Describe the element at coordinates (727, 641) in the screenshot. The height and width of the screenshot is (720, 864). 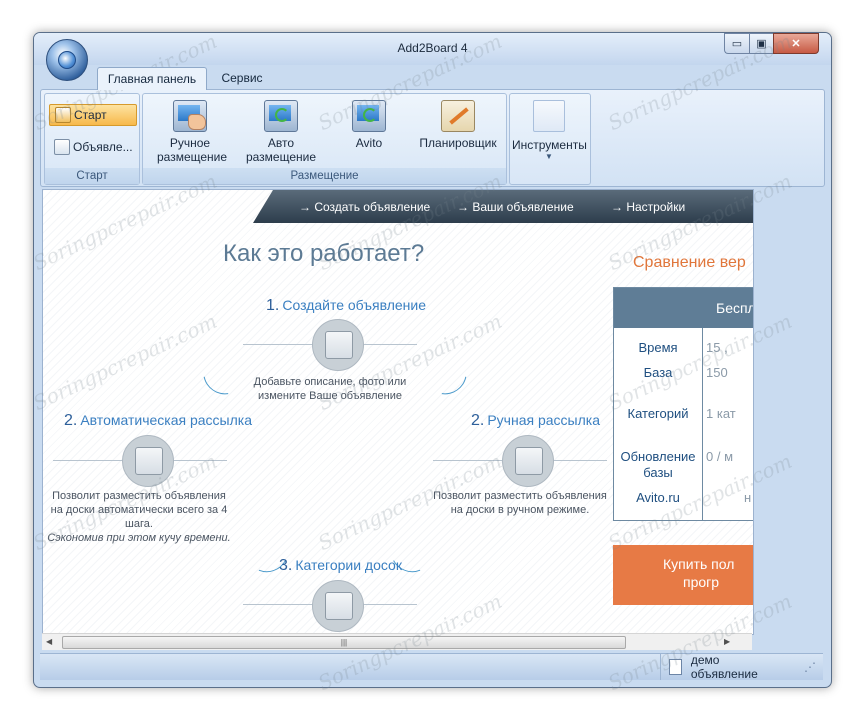
I see `scroll-right-icon: ▶` at that location.